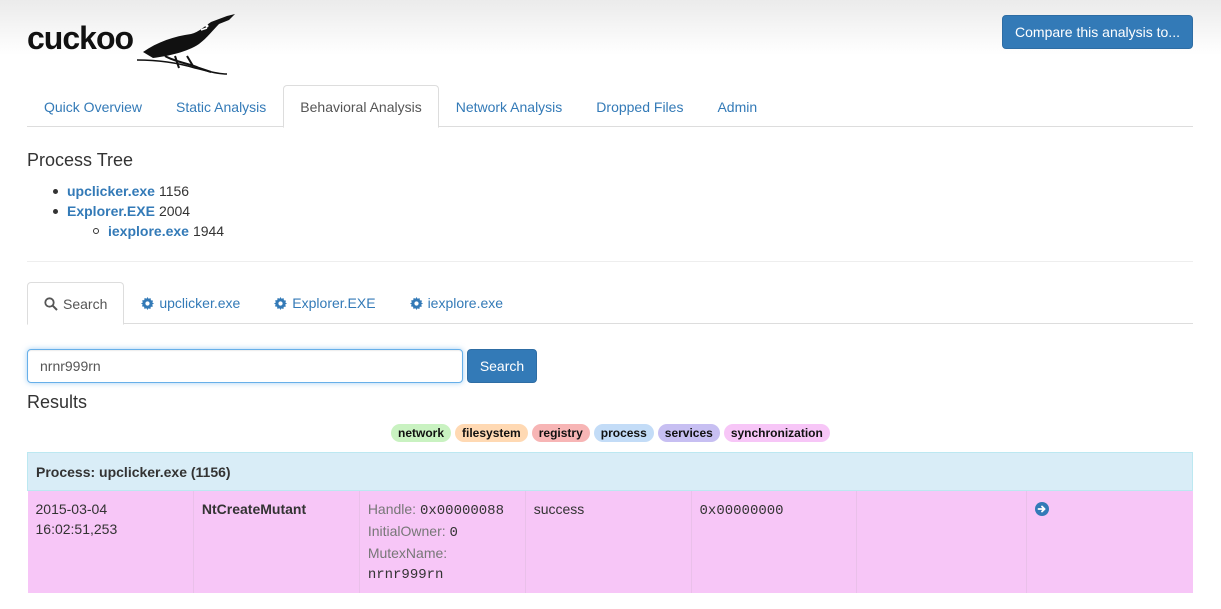 This screenshot has width=1221, height=609. Describe the element at coordinates (51, 303) in the screenshot. I see `search-icon` at that location.